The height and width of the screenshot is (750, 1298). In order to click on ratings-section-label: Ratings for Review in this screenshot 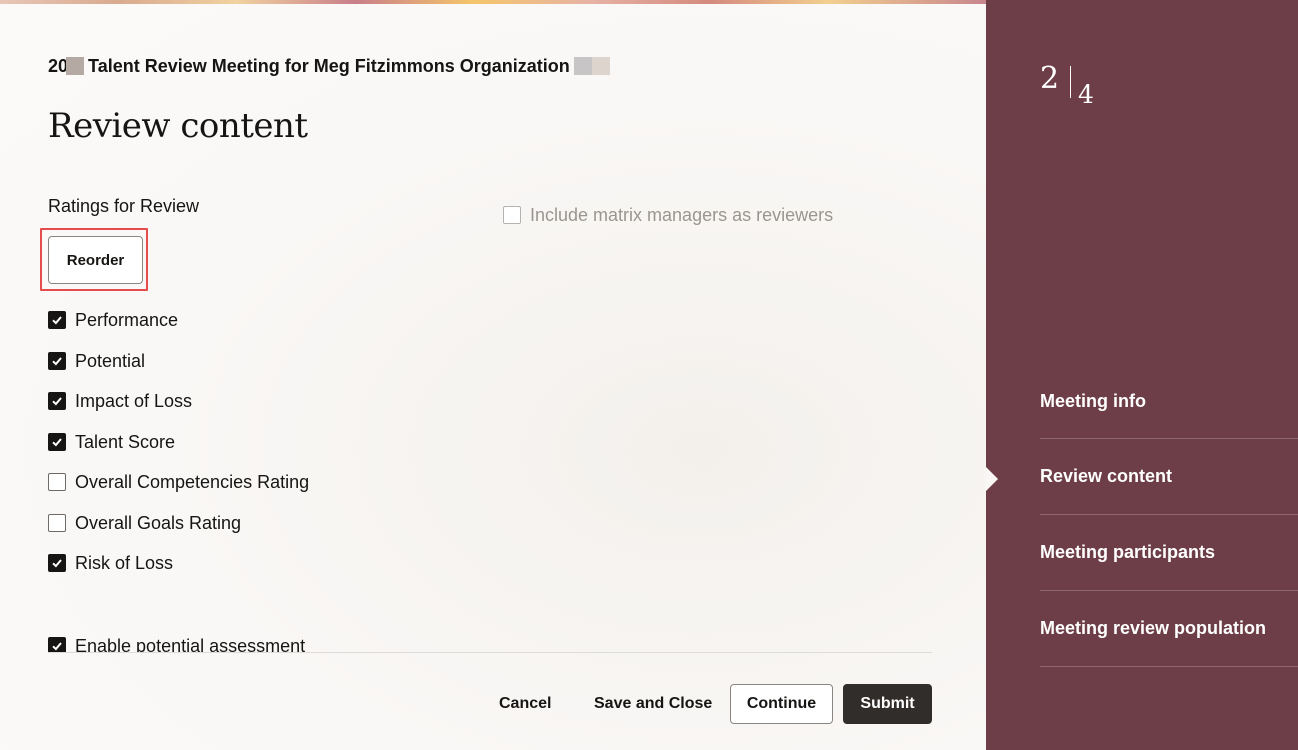, I will do `click(124, 206)`.